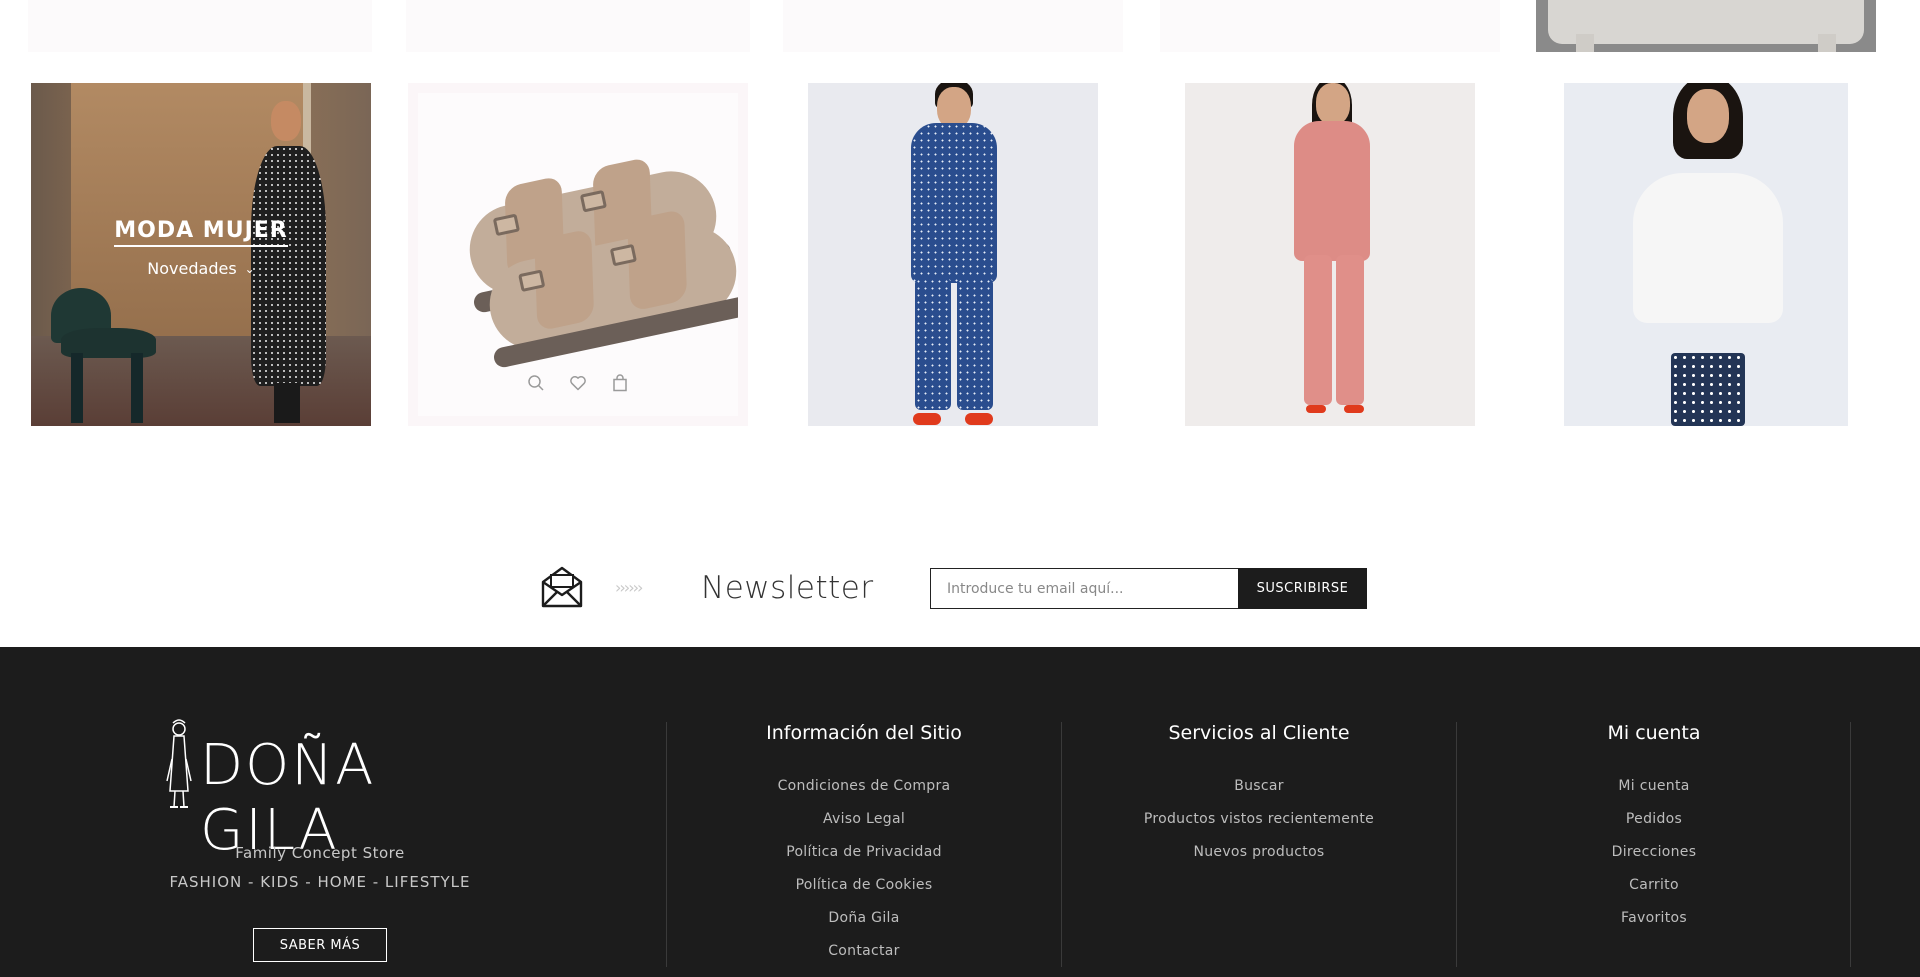 Image resolution: width=1920 pixels, height=977 pixels. I want to click on previous-product-row, so click(960, 26).